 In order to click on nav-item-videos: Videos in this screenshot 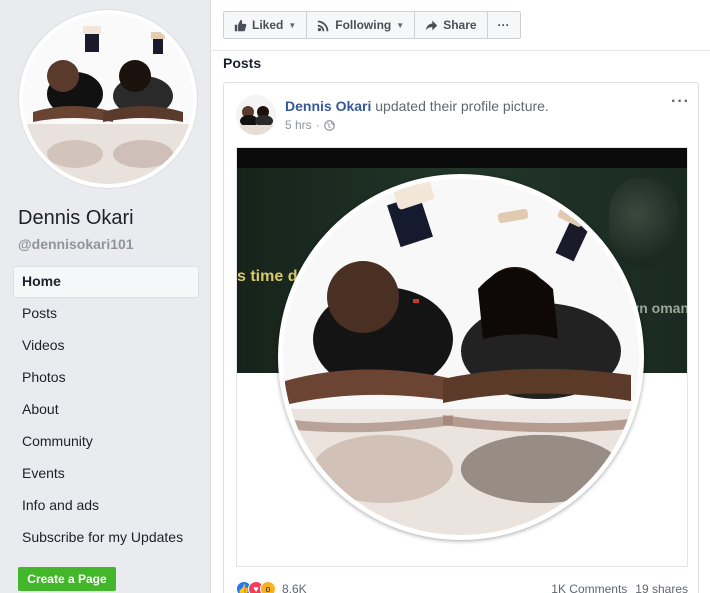, I will do `click(106, 346)`.